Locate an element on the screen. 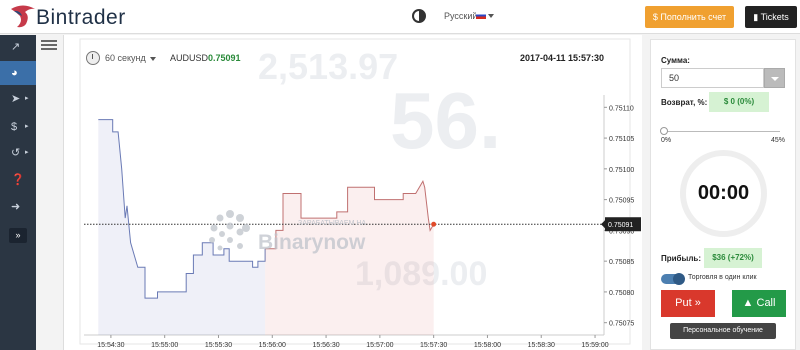 This screenshot has height=350, width=800. put-button: Put » is located at coordinates (688, 303).